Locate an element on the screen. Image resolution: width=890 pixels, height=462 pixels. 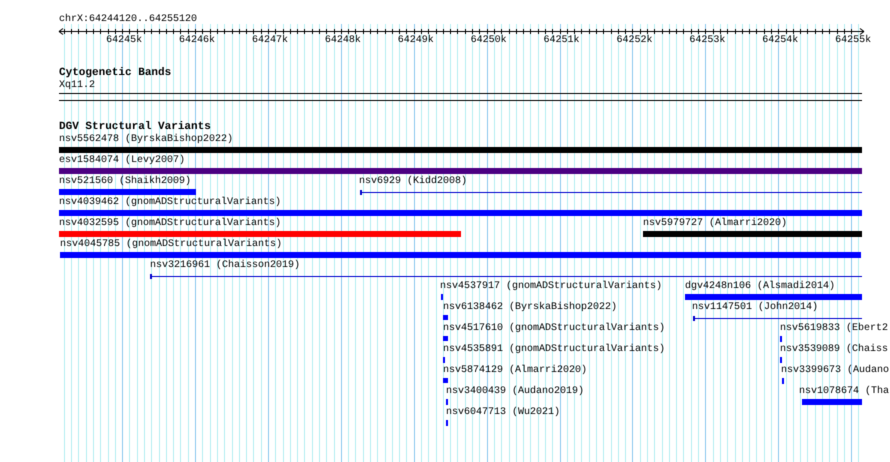
track-title: DGV Structural Variants is located at coordinates (135, 127).